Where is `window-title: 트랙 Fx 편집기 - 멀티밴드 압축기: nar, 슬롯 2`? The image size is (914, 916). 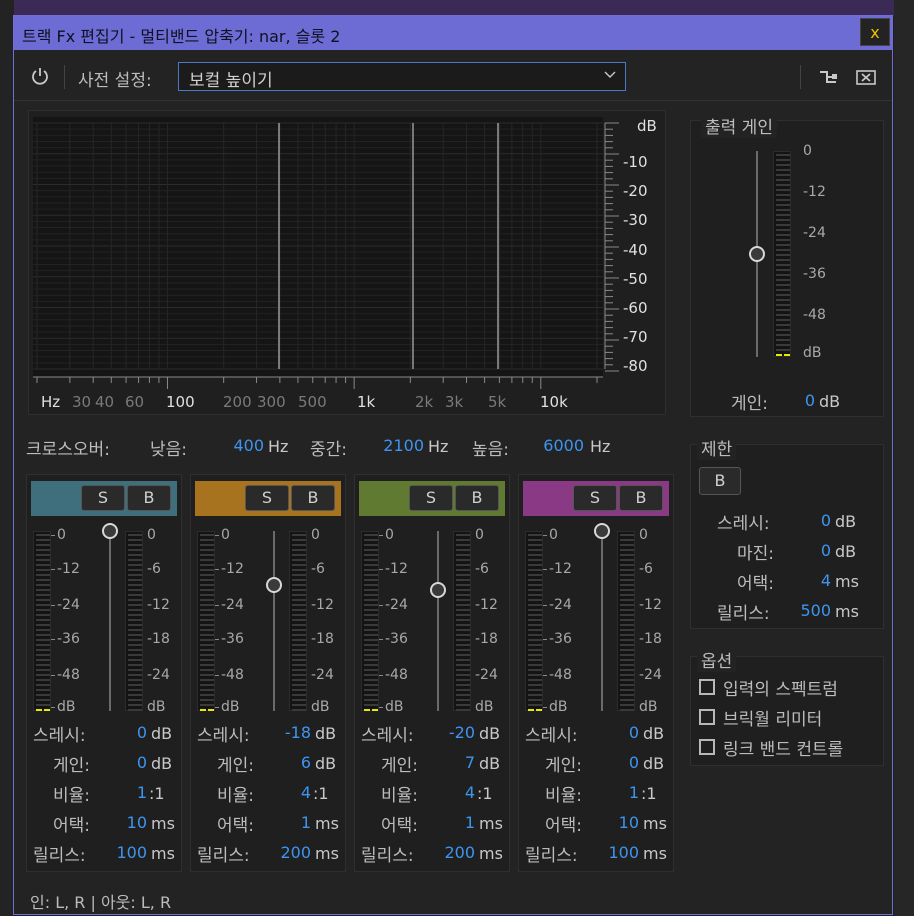 window-title: 트랙 Fx 편집기 - 멀티밴드 압축기: nar, 슬롯 2 is located at coordinates (181, 36).